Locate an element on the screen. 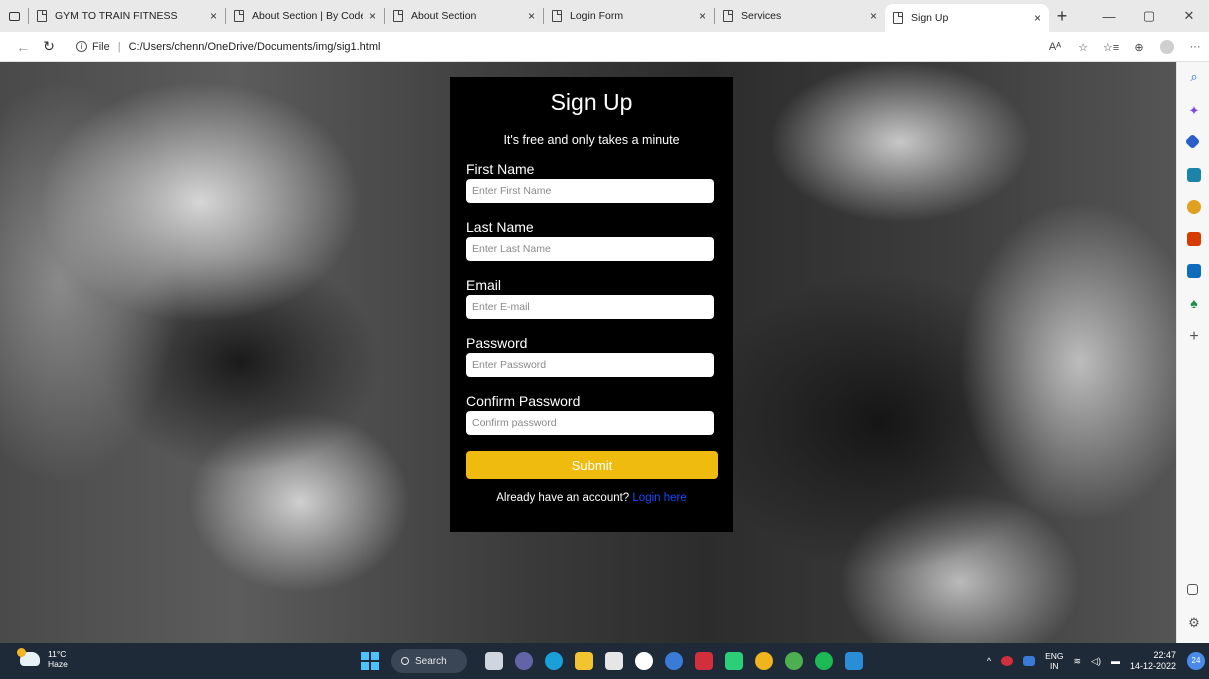 The height and width of the screenshot is (679, 1209). taskbar-apps: Search is located at coordinates (615, 661).